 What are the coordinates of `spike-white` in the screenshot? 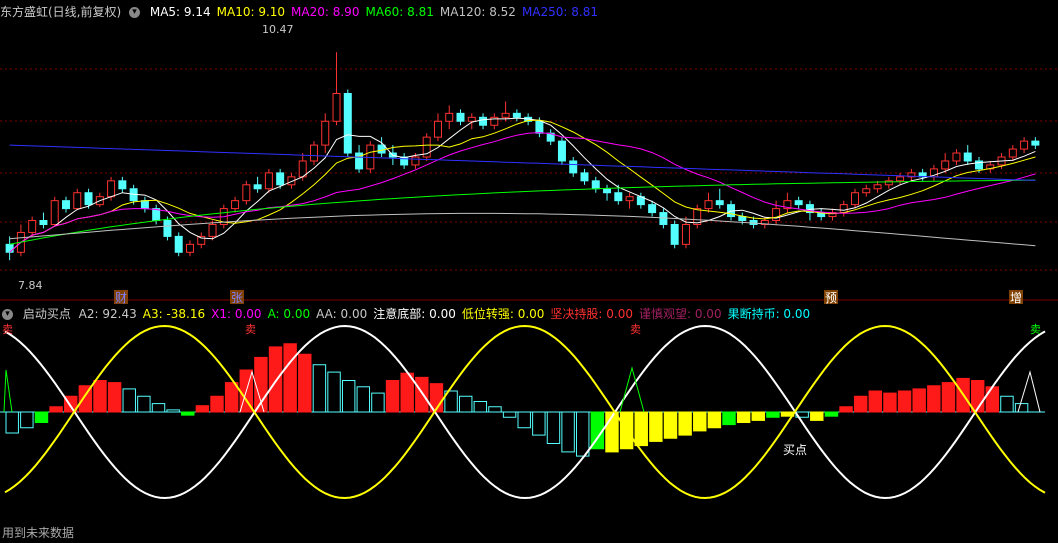 It's located at (1029, 391).